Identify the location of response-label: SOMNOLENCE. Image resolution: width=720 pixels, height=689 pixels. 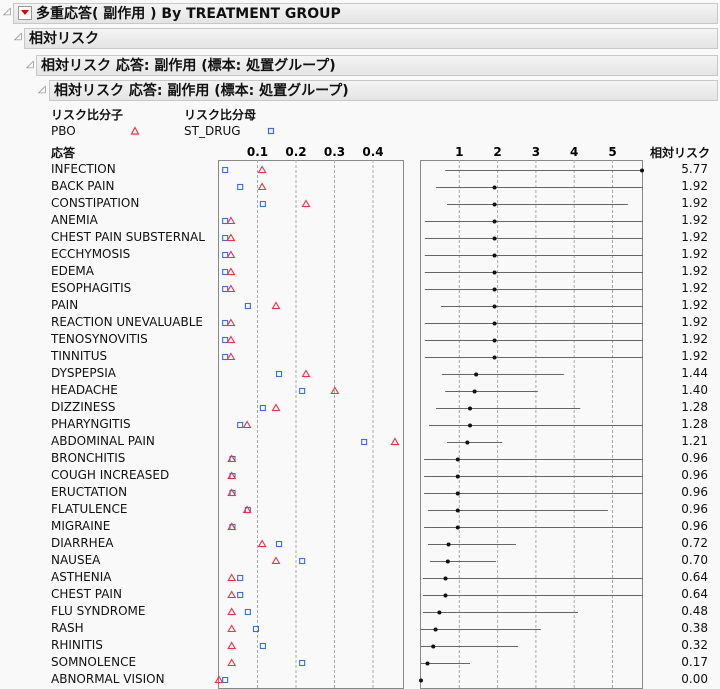
(94, 662).